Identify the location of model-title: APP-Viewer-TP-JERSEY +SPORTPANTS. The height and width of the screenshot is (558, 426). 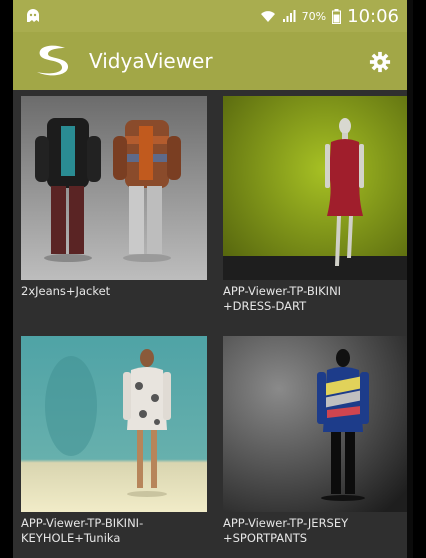
(286, 530).